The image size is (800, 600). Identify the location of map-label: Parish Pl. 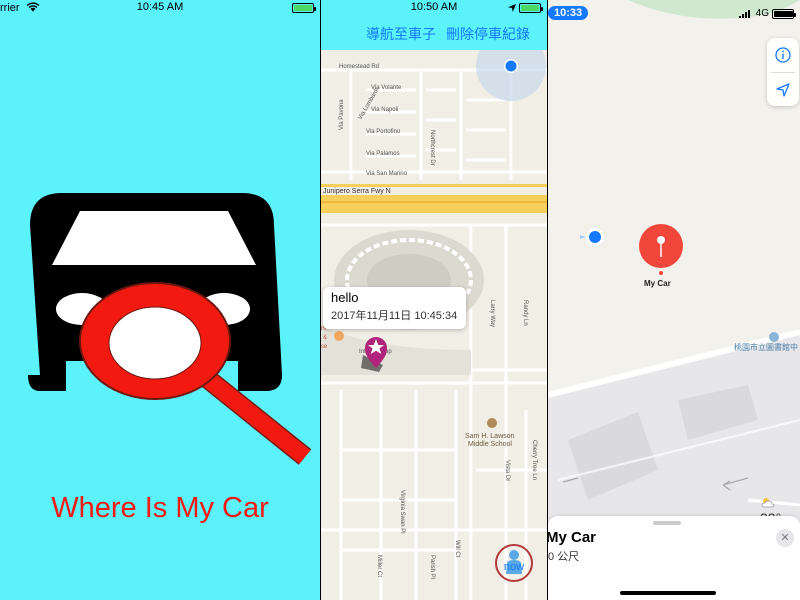
(432, 567).